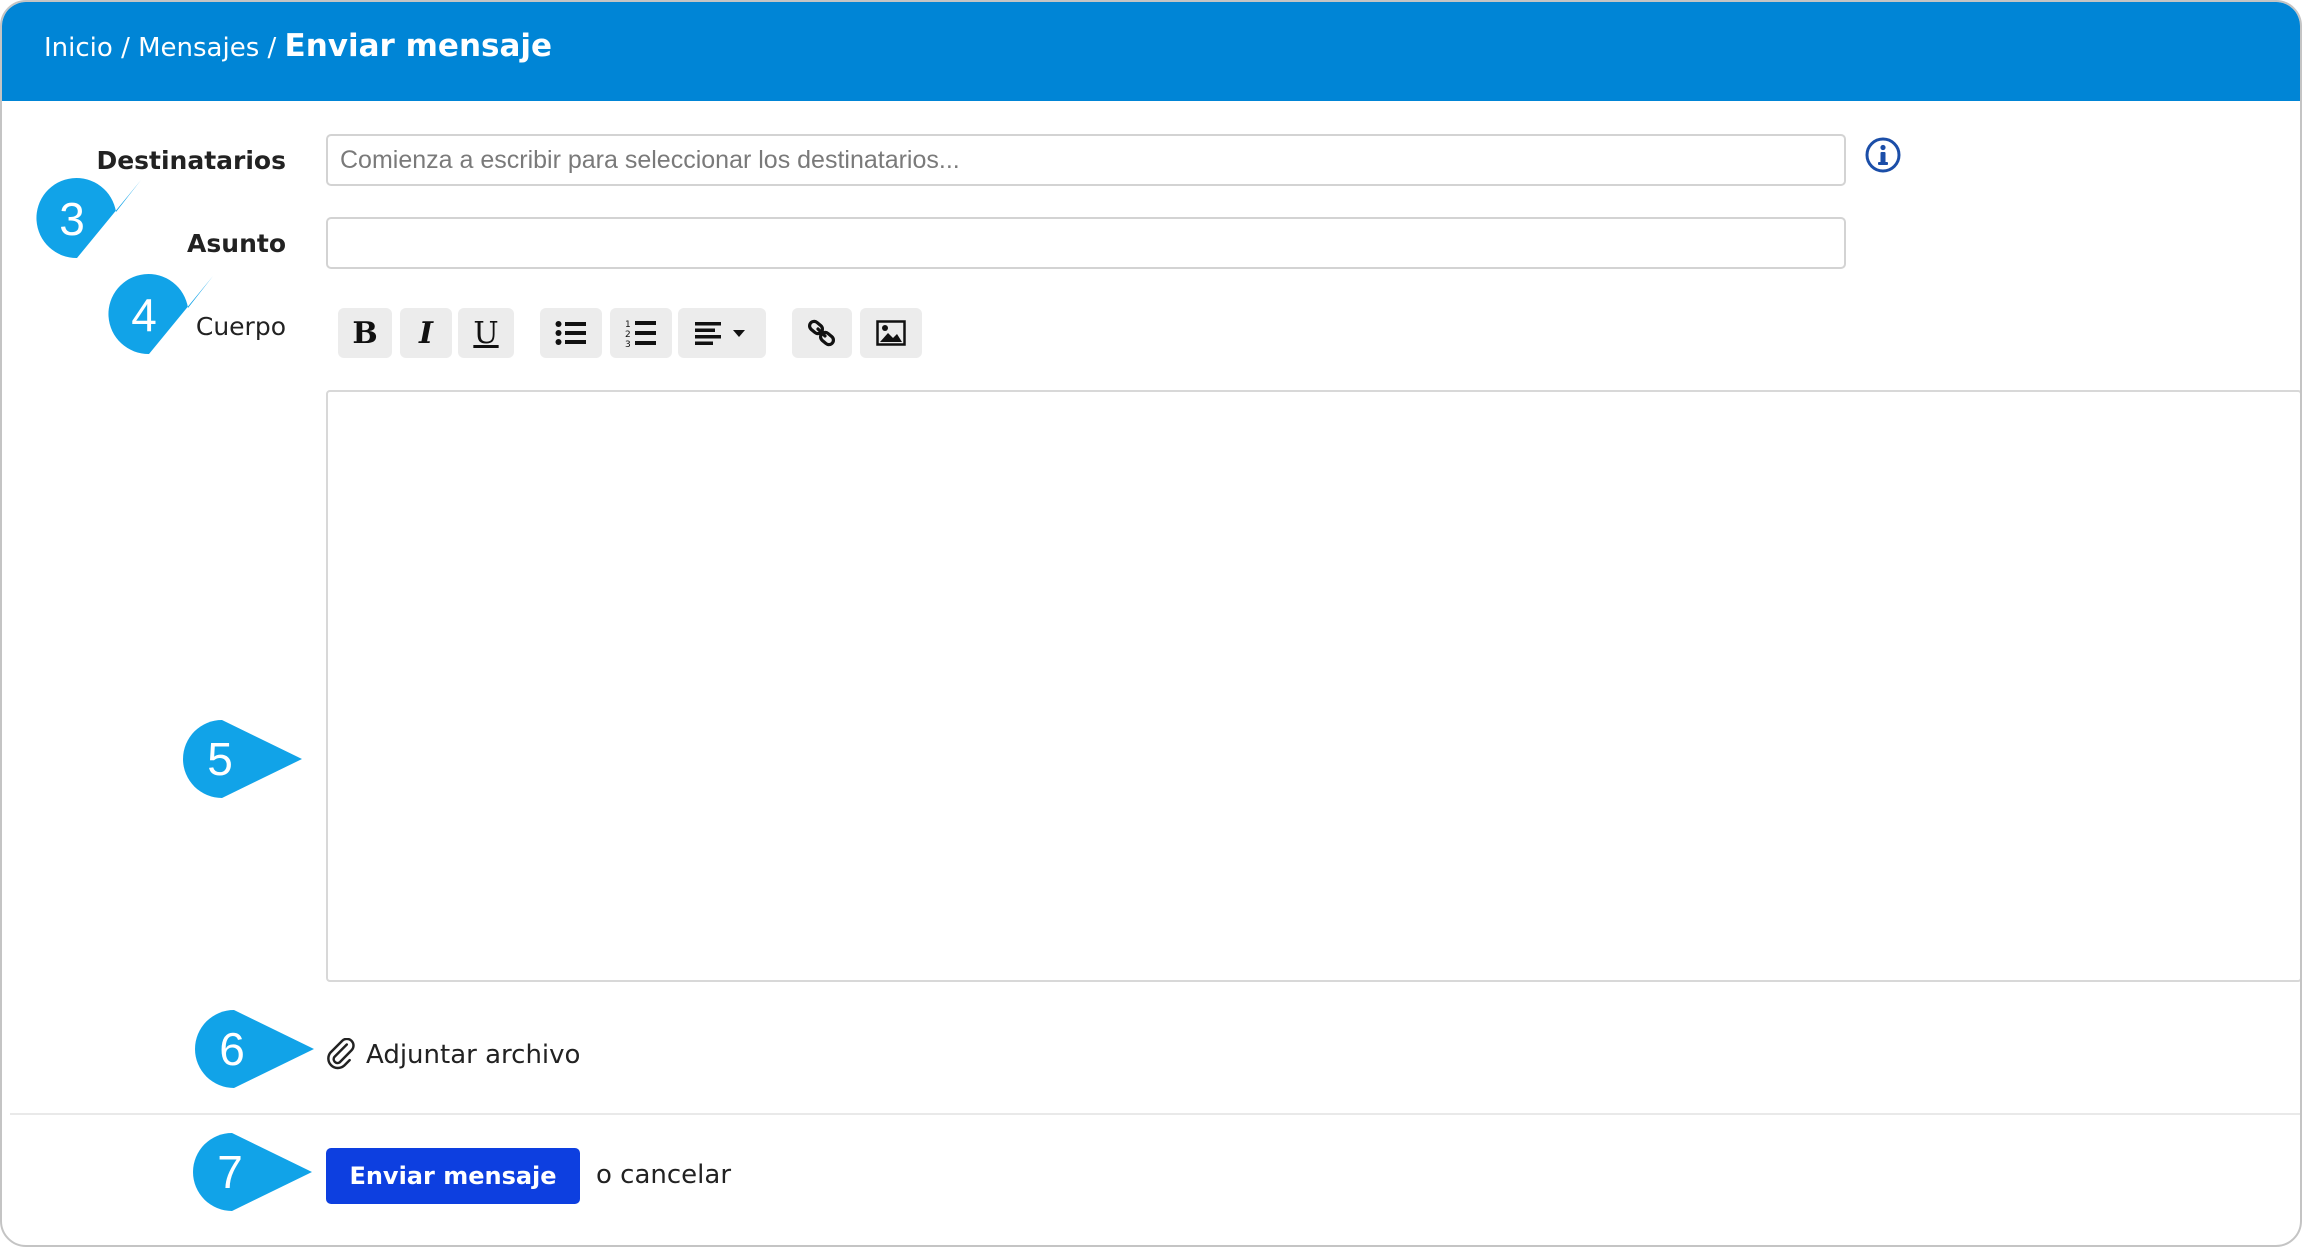 This screenshot has height=1247, width=2302. Describe the element at coordinates (453, 1176) in the screenshot. I see `send-message-button: Enviar mensaje` at that location.